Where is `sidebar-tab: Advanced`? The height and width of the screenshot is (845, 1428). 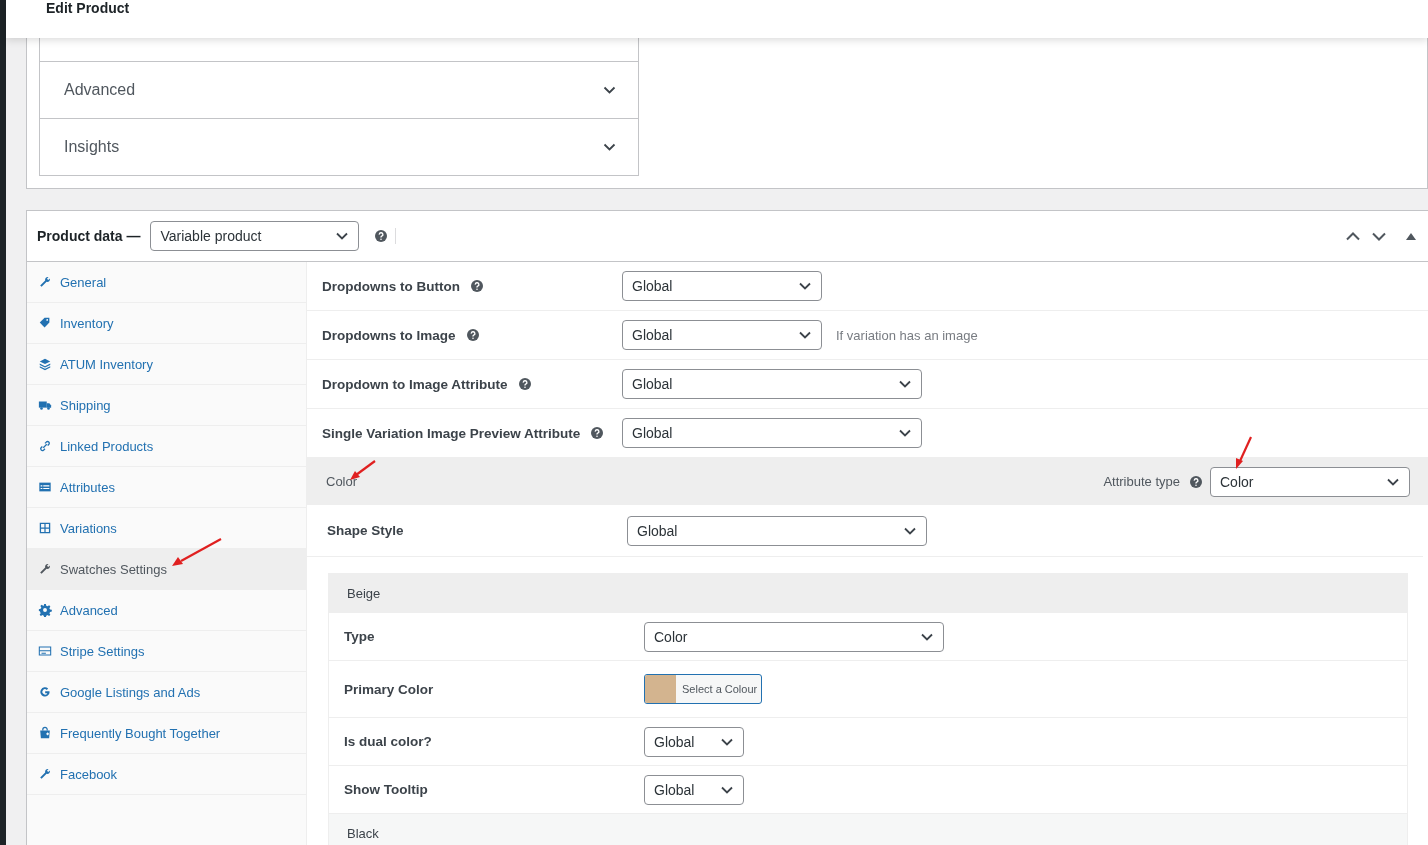
sidebar-tab: Advanced is located at coordinates (166, 610).